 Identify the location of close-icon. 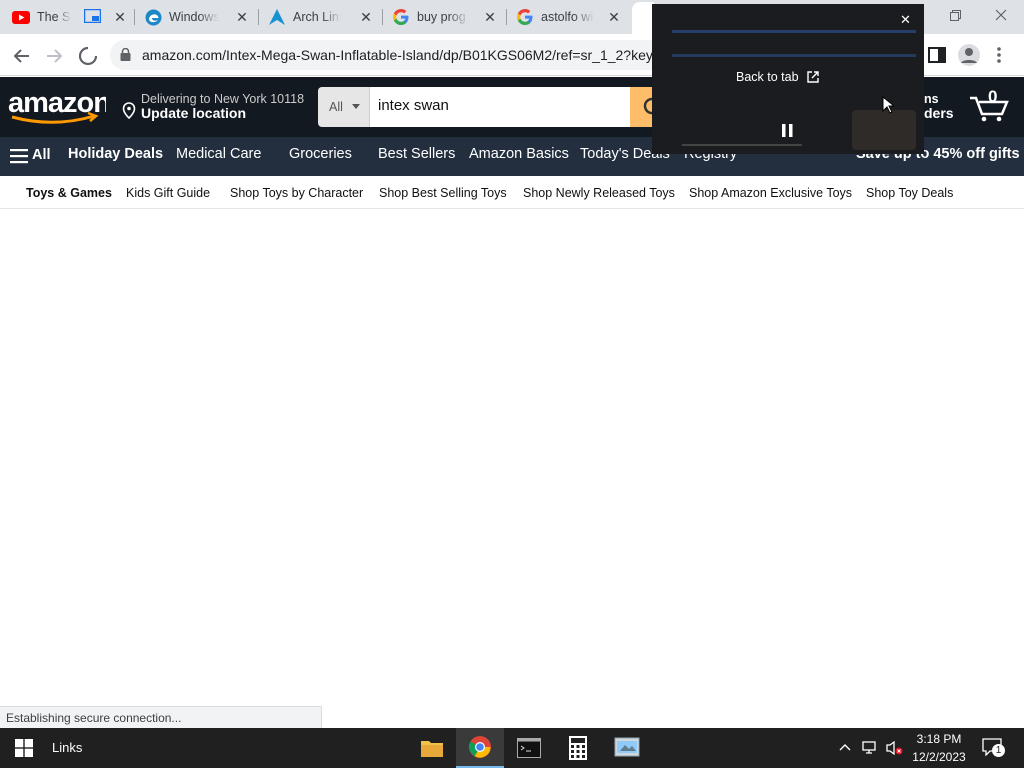
(1001, 15).